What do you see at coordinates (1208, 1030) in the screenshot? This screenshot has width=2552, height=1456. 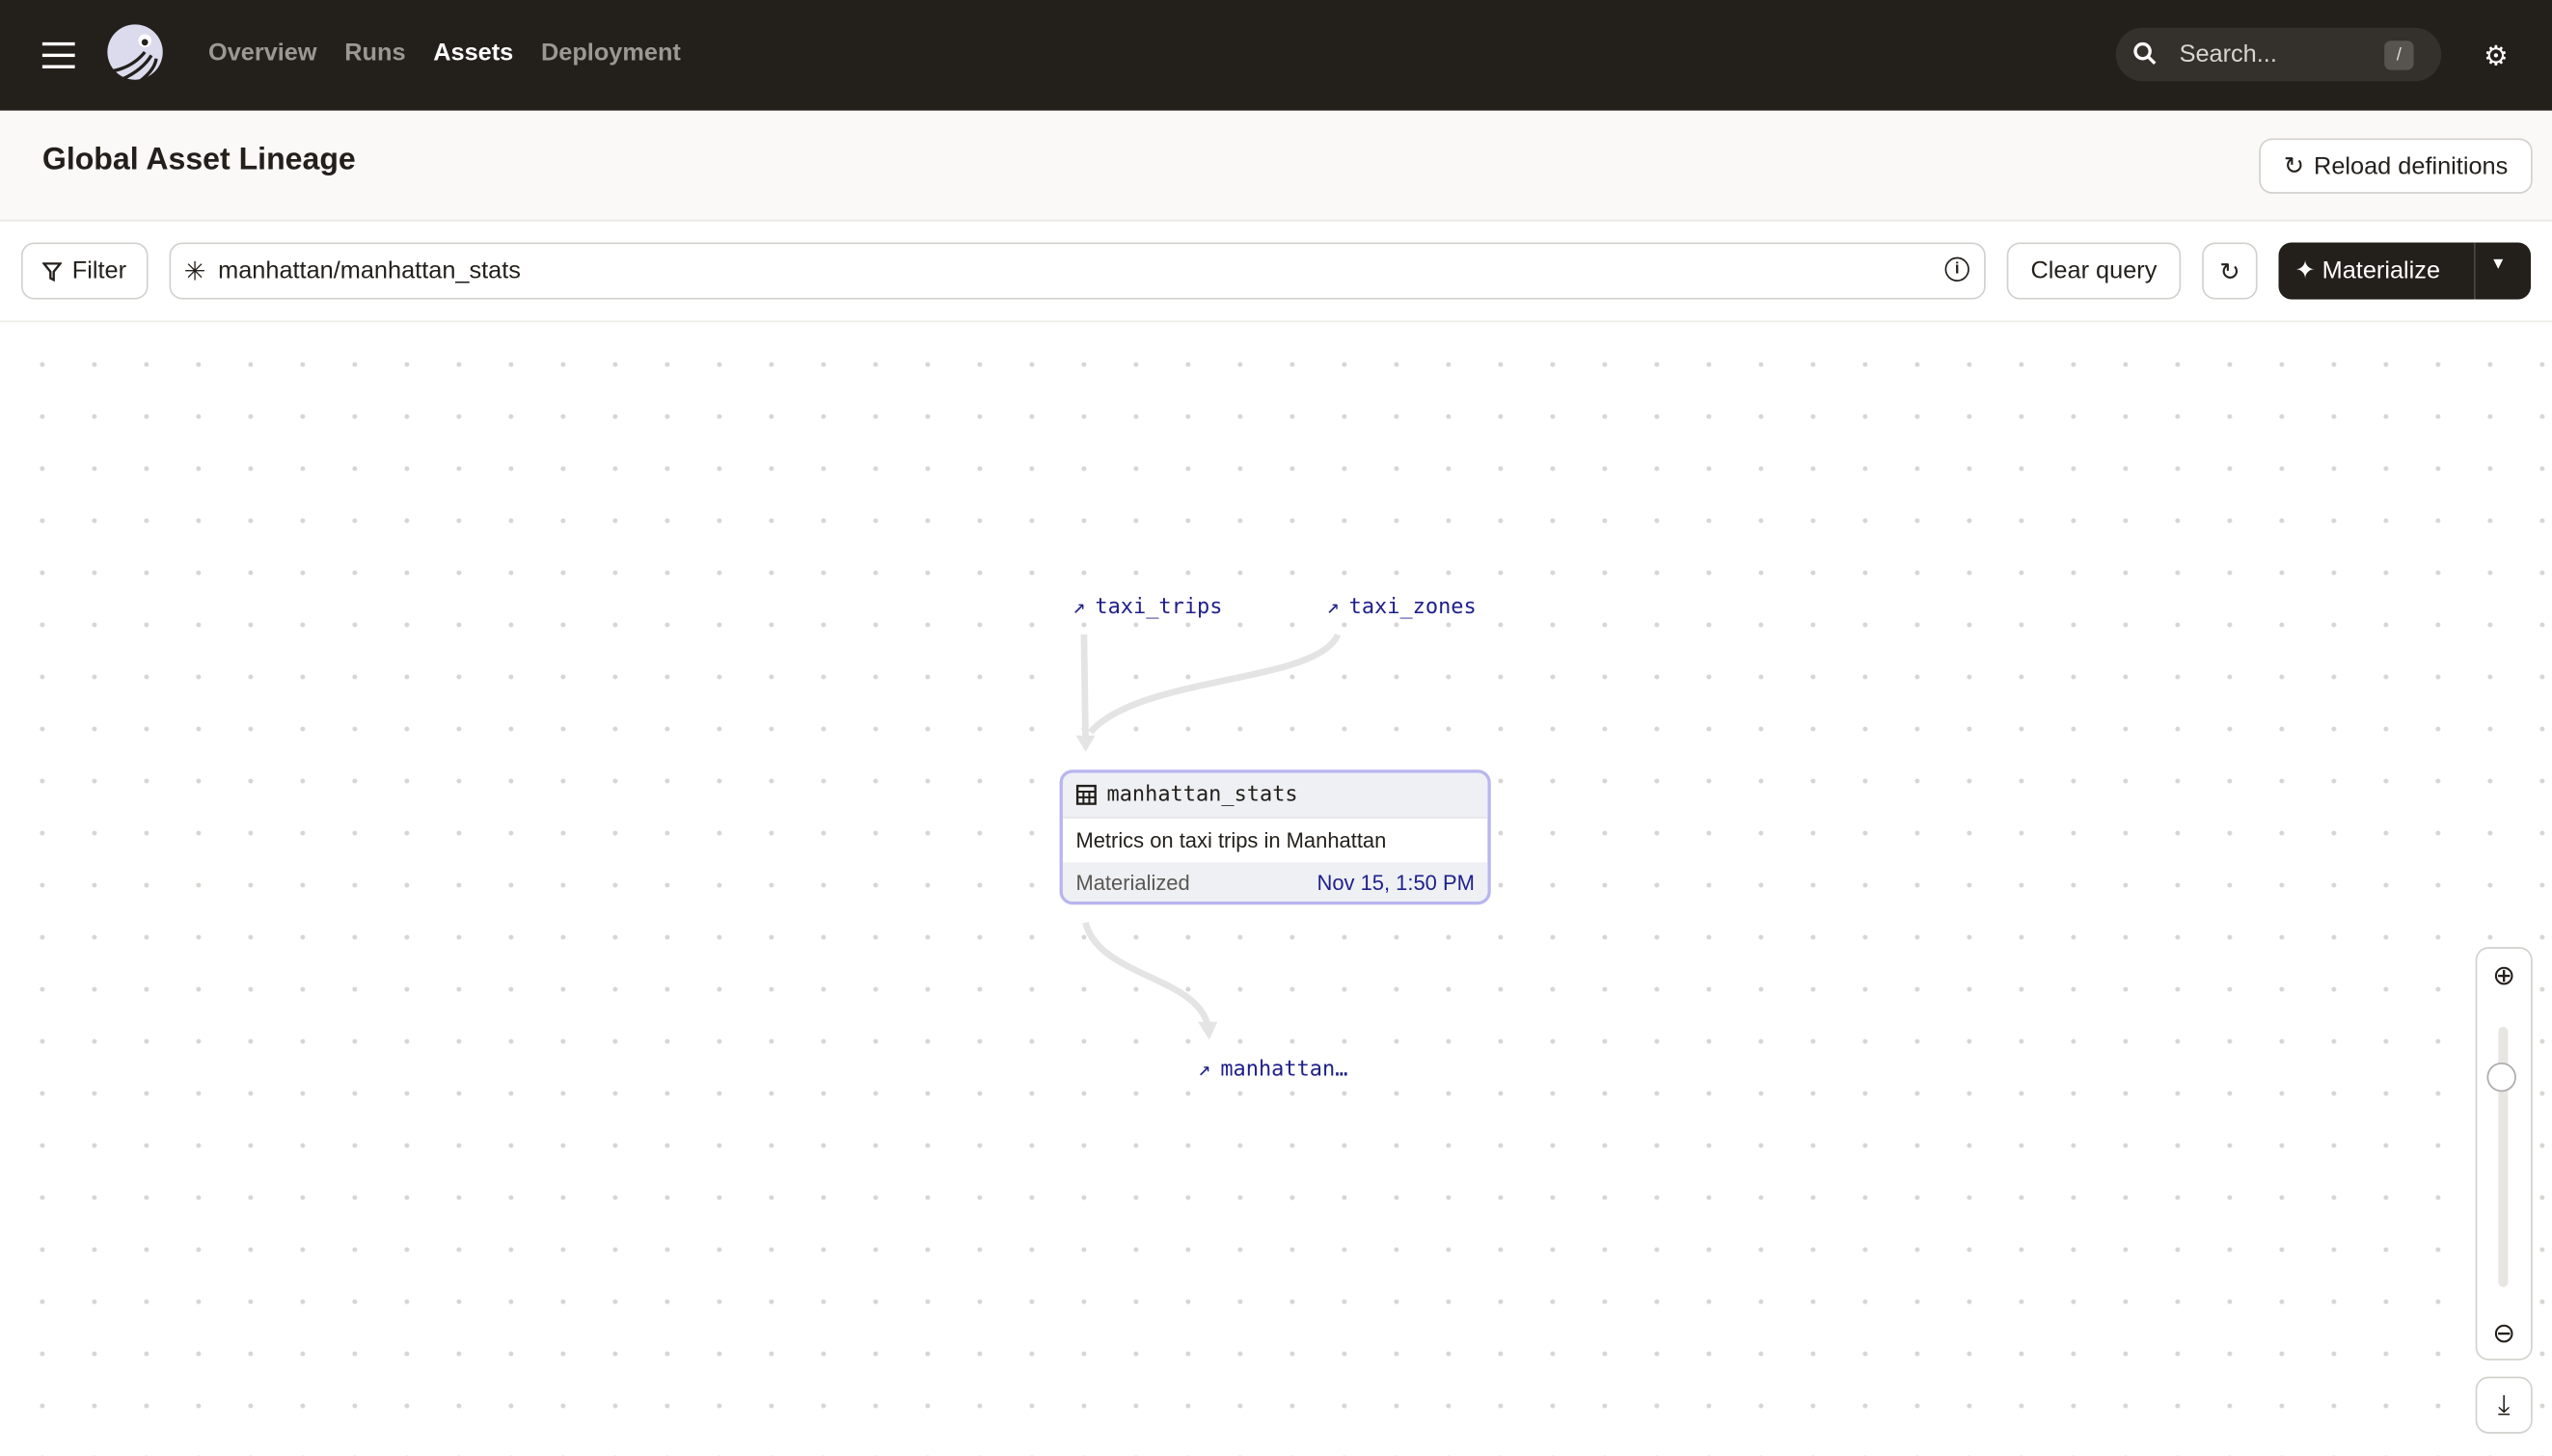 I see `edge-arrow-out` at bounding box center [1208, 1030].